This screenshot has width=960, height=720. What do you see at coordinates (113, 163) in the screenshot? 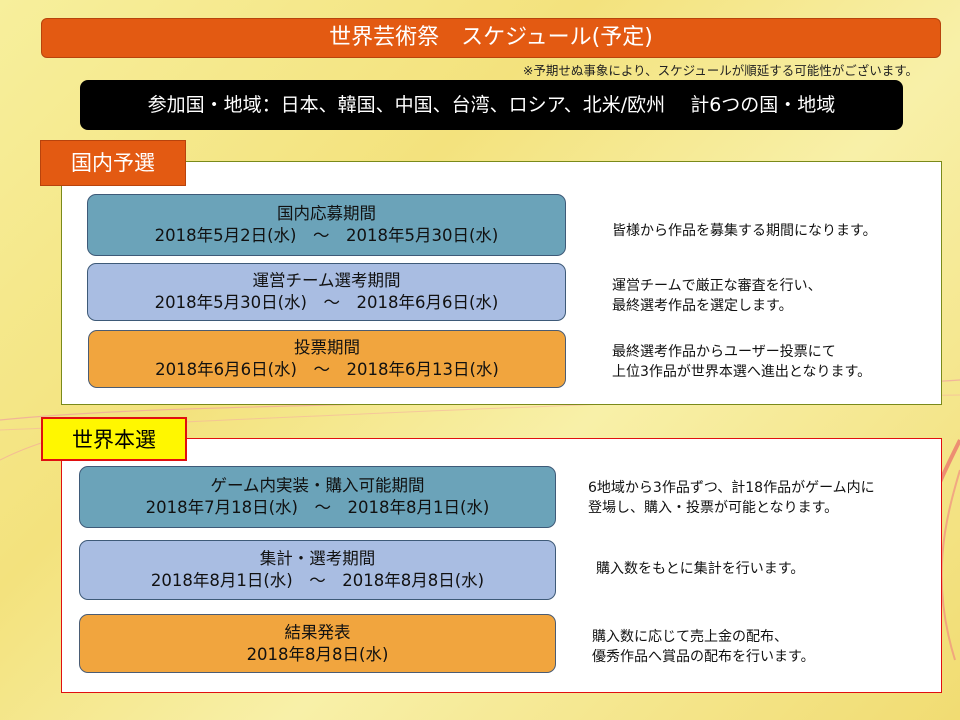
I see `domestic-round-label: 国内予選` at bounding box center [113, 163].